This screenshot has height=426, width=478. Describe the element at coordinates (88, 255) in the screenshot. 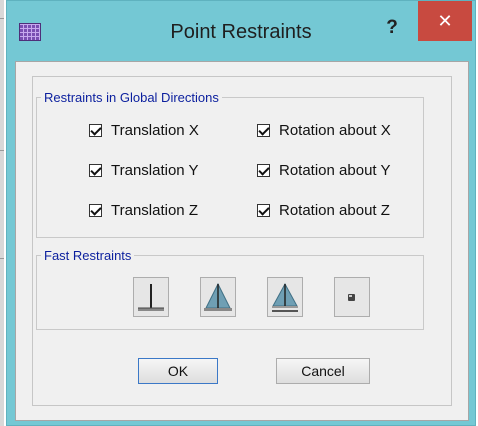

I see `fast-restraints-legend: Fast Restraints` at that location.